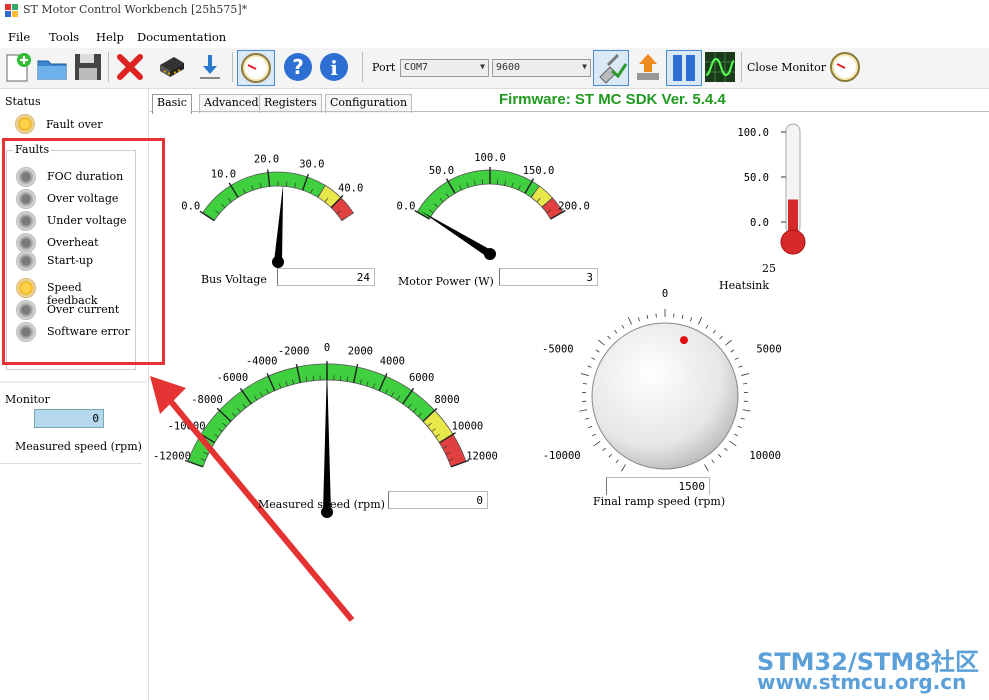 The width and height of the screenshot is (989, 700). I want to click on bus-voltage-tick-label: 20.0, so click(266, 160).